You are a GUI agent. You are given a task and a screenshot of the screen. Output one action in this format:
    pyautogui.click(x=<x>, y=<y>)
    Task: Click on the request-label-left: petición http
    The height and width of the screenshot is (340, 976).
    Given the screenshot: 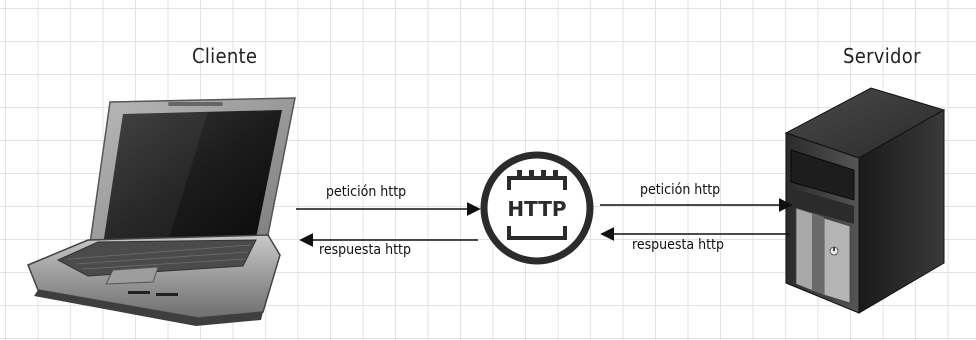 What is the action you would take?
    pyautogui.click(x=366, y=192)
    